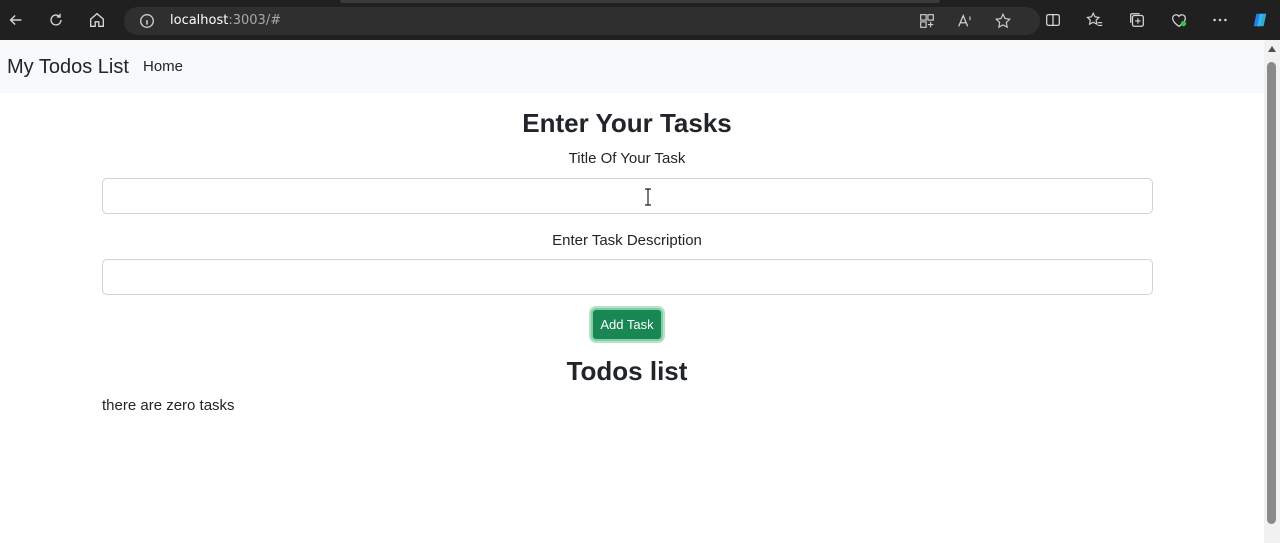 This screenshot has width=1280, height=543. What do you see at coordinates (927, 21) in the screenshot?
I see `apps-icon` at bounding box center [927, 21].